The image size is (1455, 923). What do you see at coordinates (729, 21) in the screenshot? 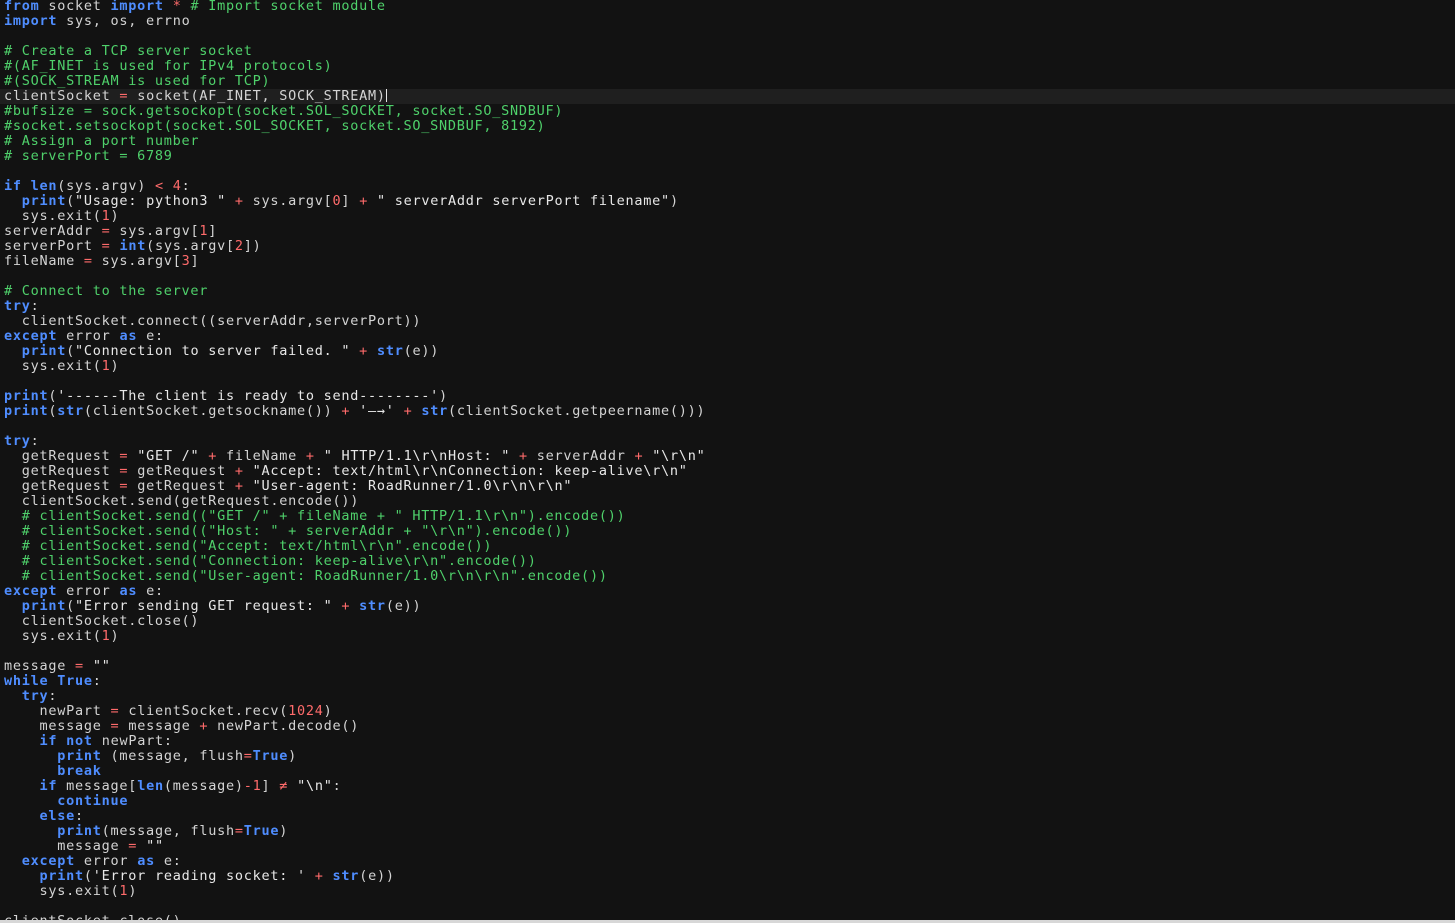
I see `code-line: import sys, os, errno` at bounding box center [729, 21].